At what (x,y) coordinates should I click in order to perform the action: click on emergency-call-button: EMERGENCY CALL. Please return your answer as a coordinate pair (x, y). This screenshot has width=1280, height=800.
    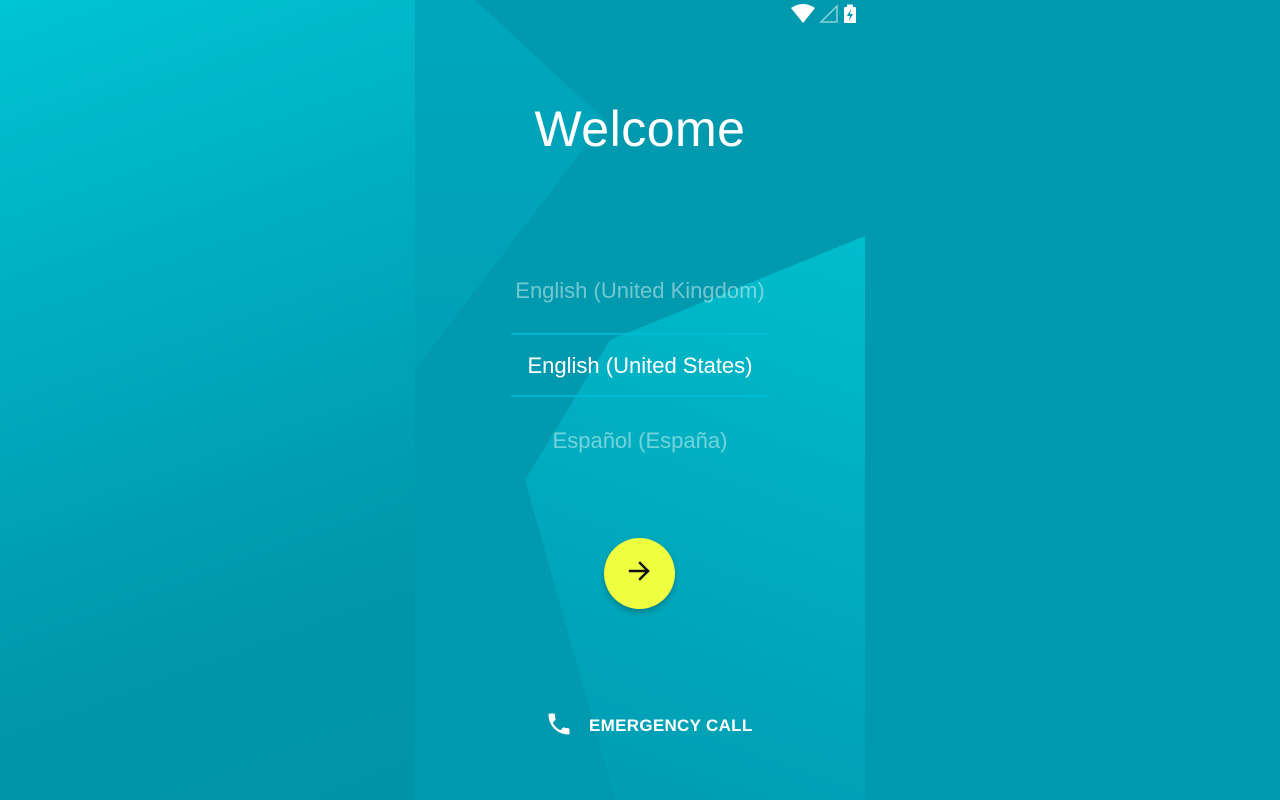
    Looking at the image, I should click on (649, 726).